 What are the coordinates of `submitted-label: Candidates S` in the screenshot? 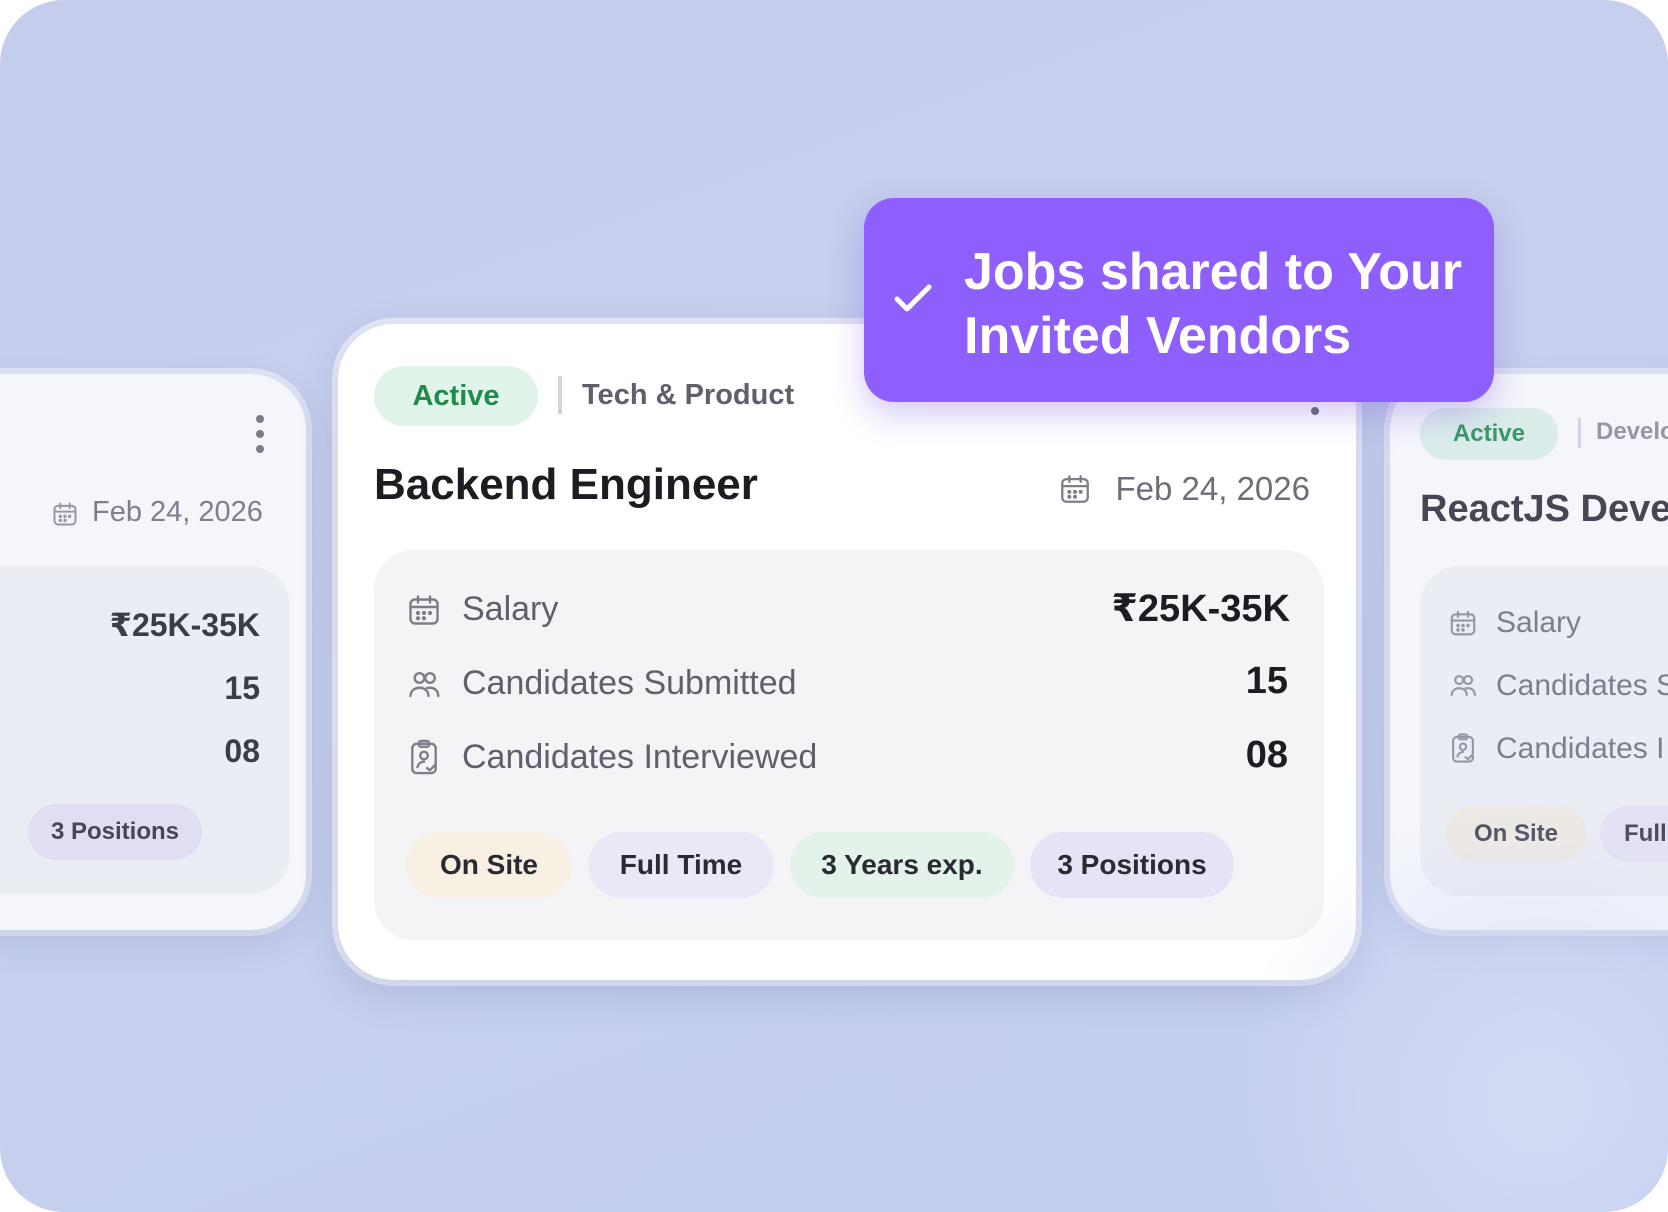 It's located at (1582, 685).